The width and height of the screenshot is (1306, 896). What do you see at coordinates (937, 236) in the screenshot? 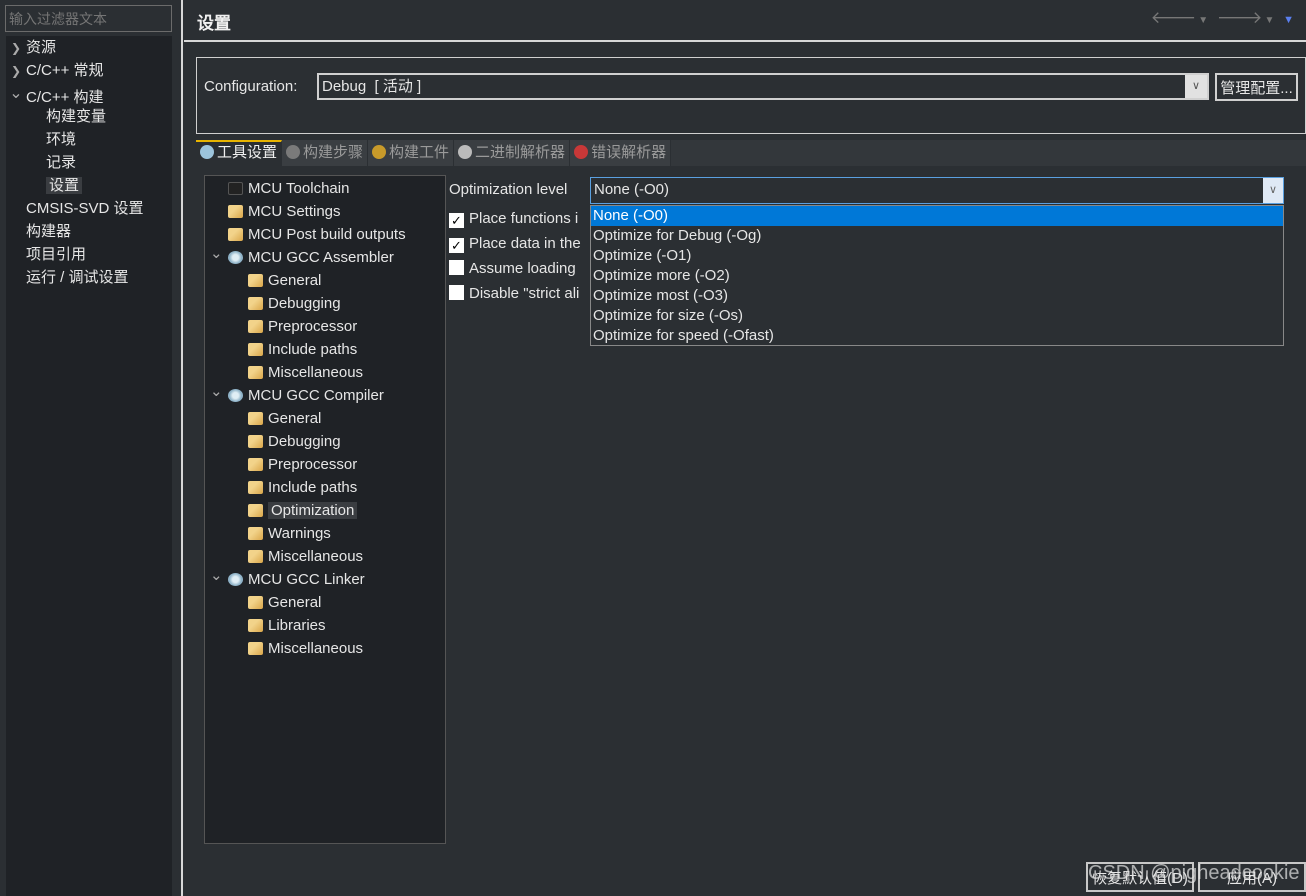
I see `dropdown-option: Optimize for Debug (-Og)` at bounding box center [937, 236].